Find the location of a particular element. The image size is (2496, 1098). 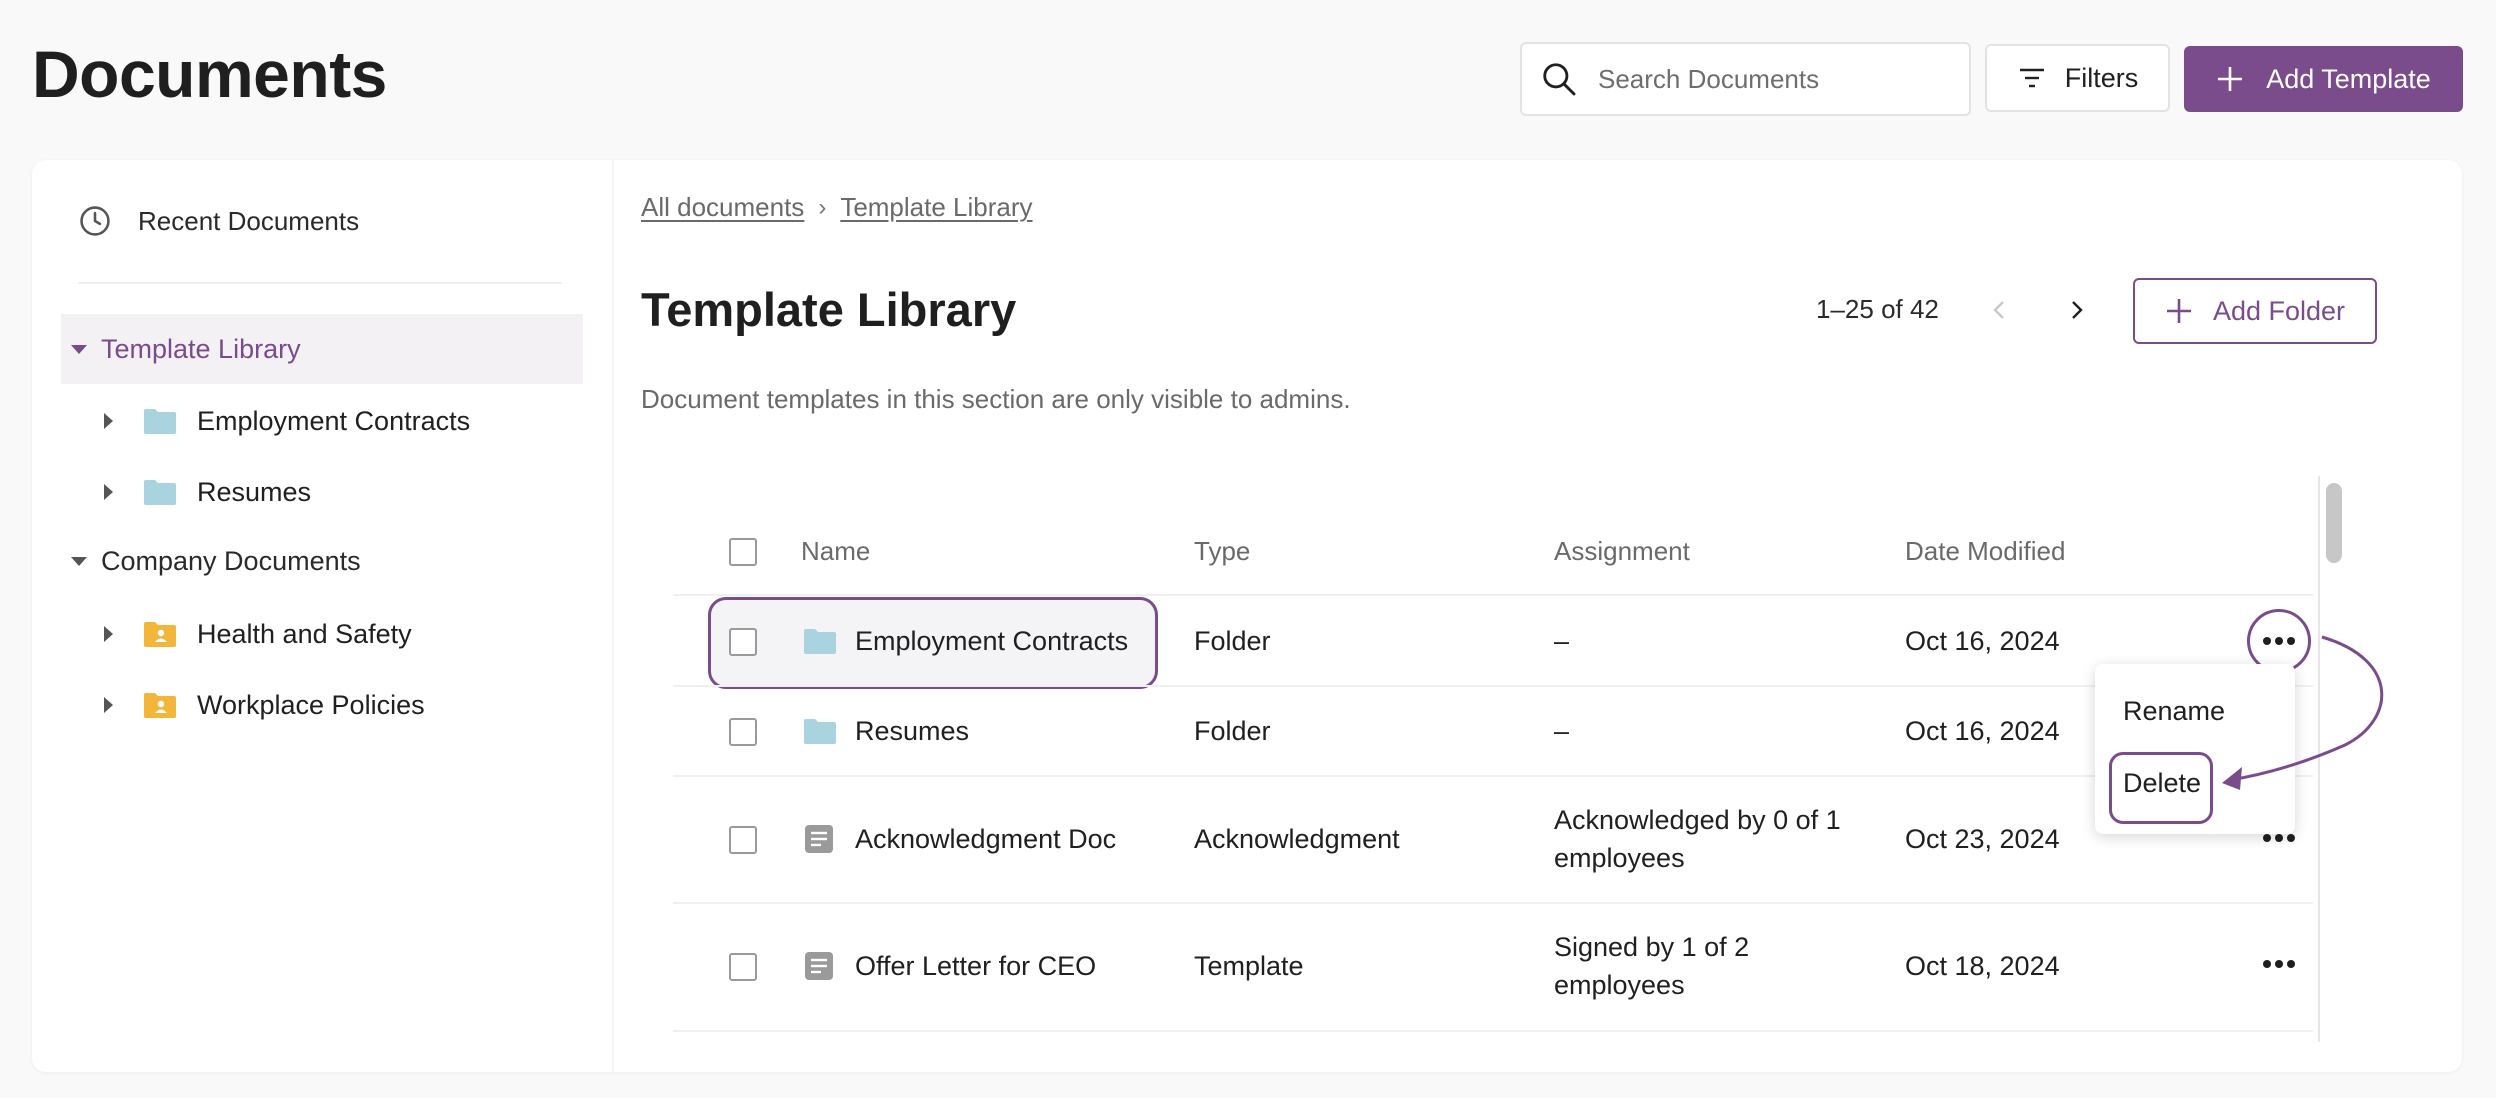

breadcrumb-all-documents: All documents is located at coordinates (722, 207).